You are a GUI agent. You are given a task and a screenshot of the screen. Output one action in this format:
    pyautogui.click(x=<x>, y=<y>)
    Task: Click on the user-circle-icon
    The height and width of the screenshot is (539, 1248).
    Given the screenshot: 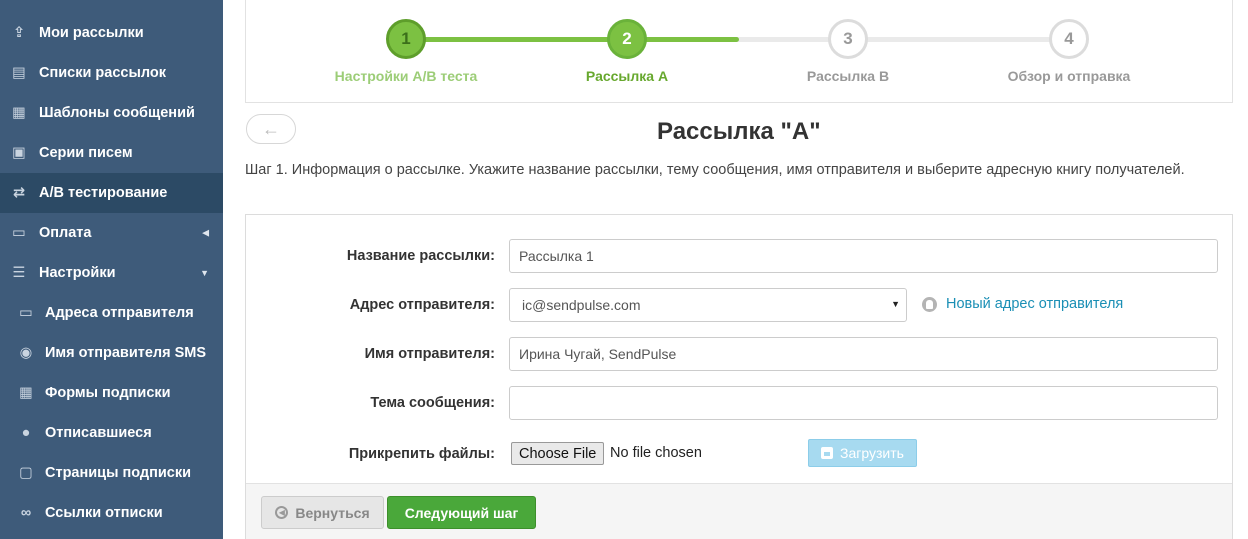 What is the action you would take?
    pyautogui.click(x=929, y=304)
    